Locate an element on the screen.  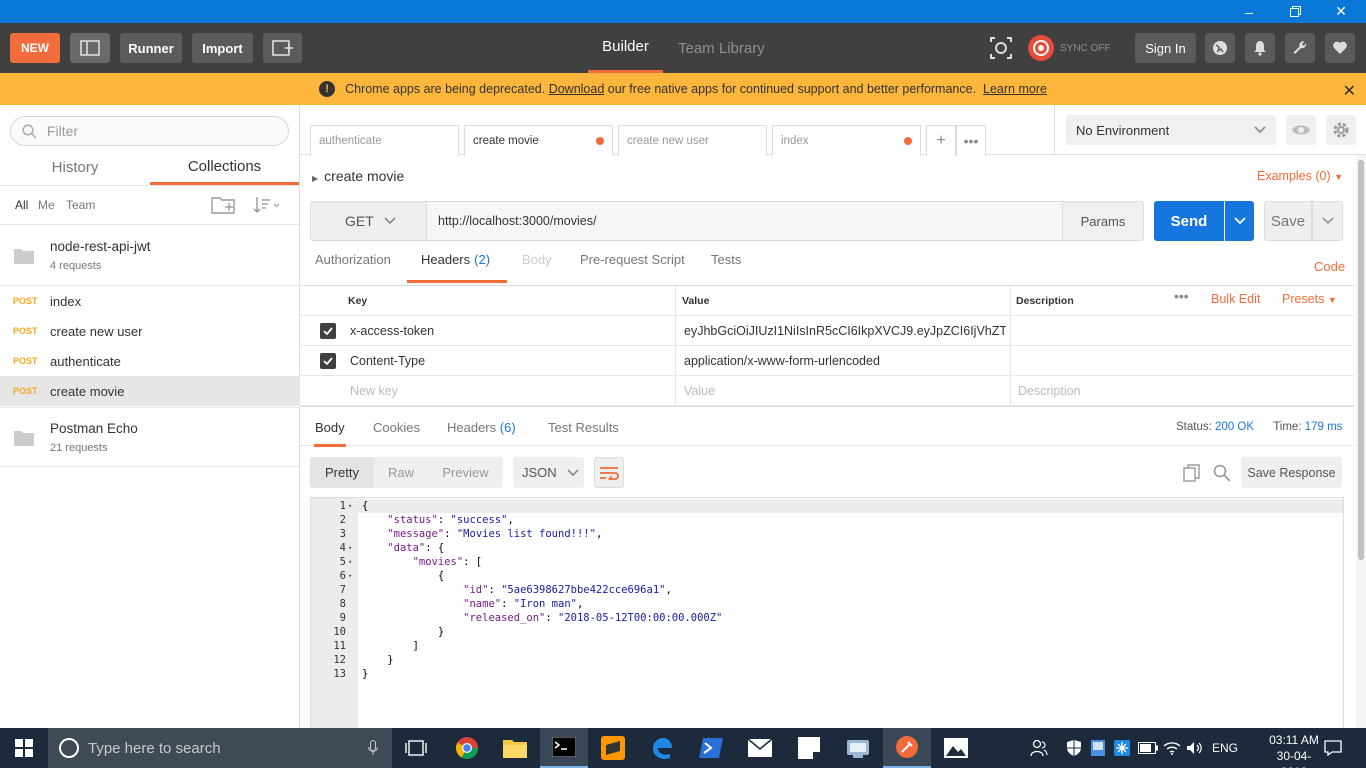
tab-headers: Headers (2) is located at coordinates (457, 267).